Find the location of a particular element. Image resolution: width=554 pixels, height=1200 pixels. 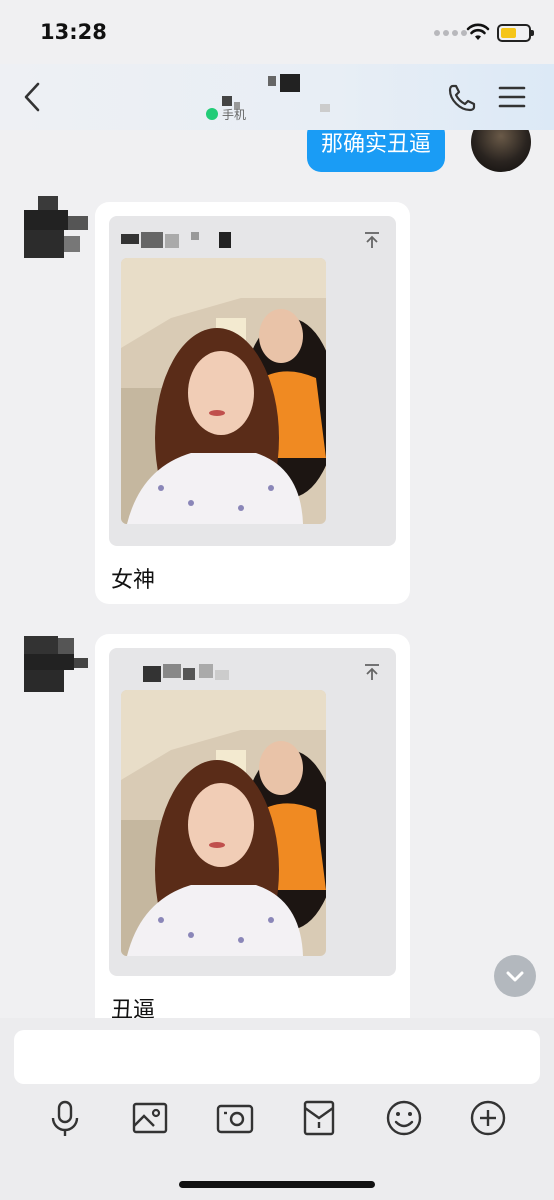

post-caption: 丑逼 is located at coordinates (133, 1009).